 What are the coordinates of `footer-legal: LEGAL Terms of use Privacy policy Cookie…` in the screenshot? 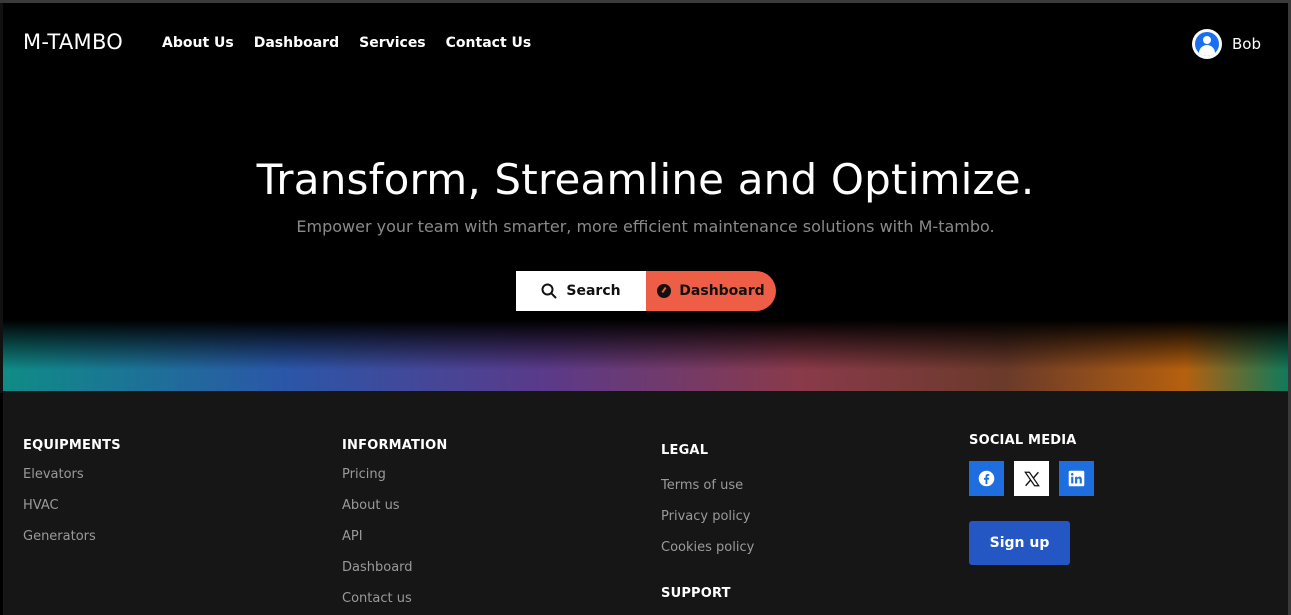 It's located at (707, 522).